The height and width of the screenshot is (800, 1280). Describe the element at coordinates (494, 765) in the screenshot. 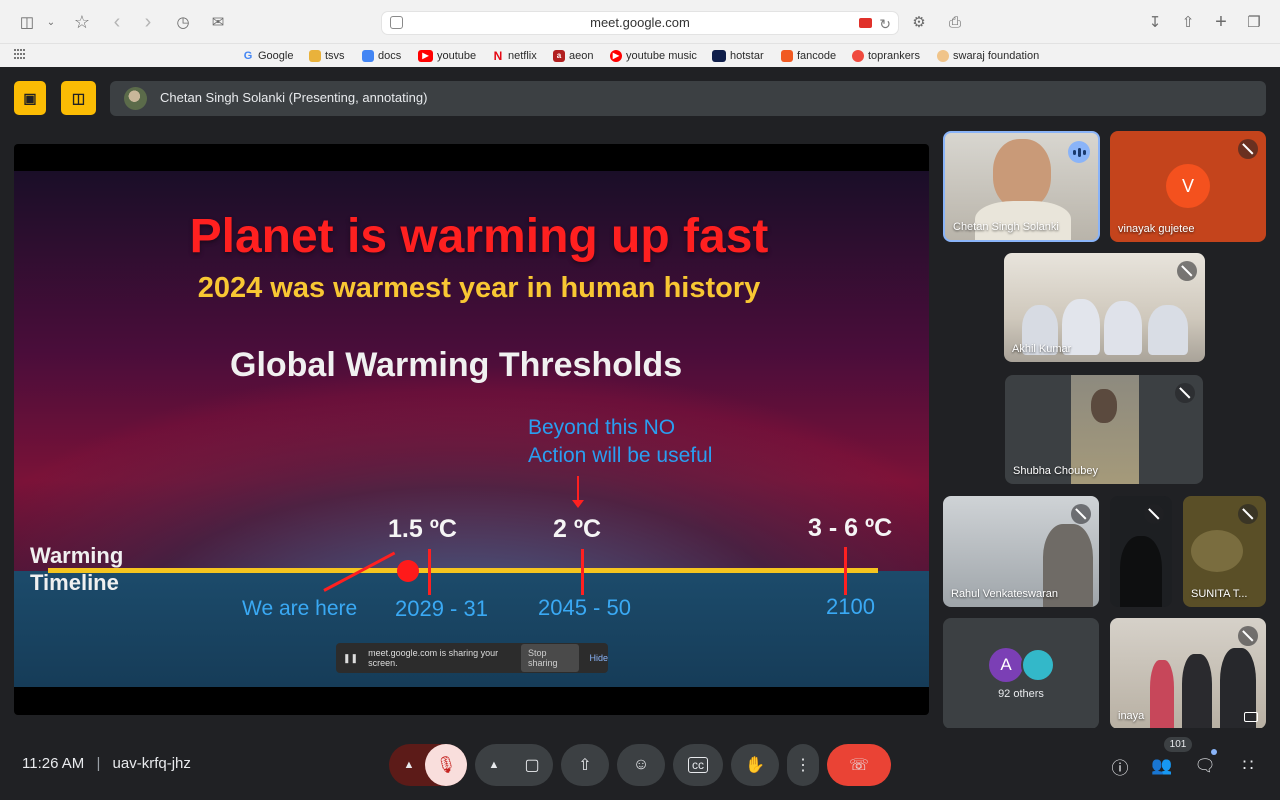

I see `video-options-chevron-icon: ▲` at that location.